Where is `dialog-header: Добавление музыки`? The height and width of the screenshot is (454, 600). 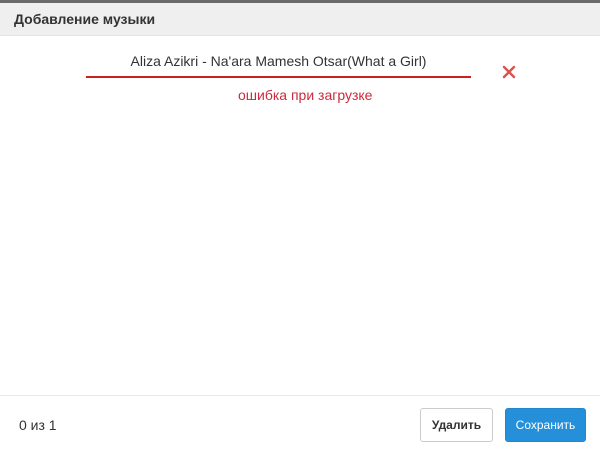
dialog-header: Добавление музыки is located at coordinates (300, 19).